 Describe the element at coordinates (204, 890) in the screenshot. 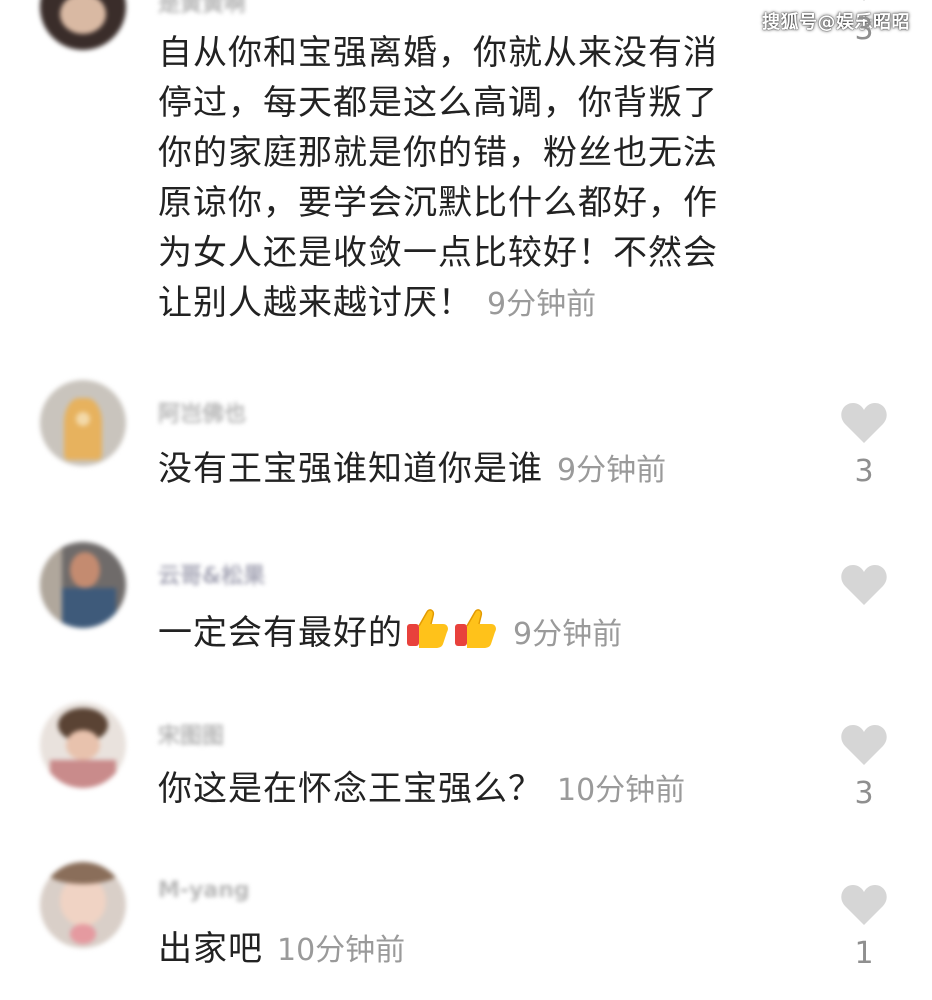

I see `comment-username: M-yang` at that location.